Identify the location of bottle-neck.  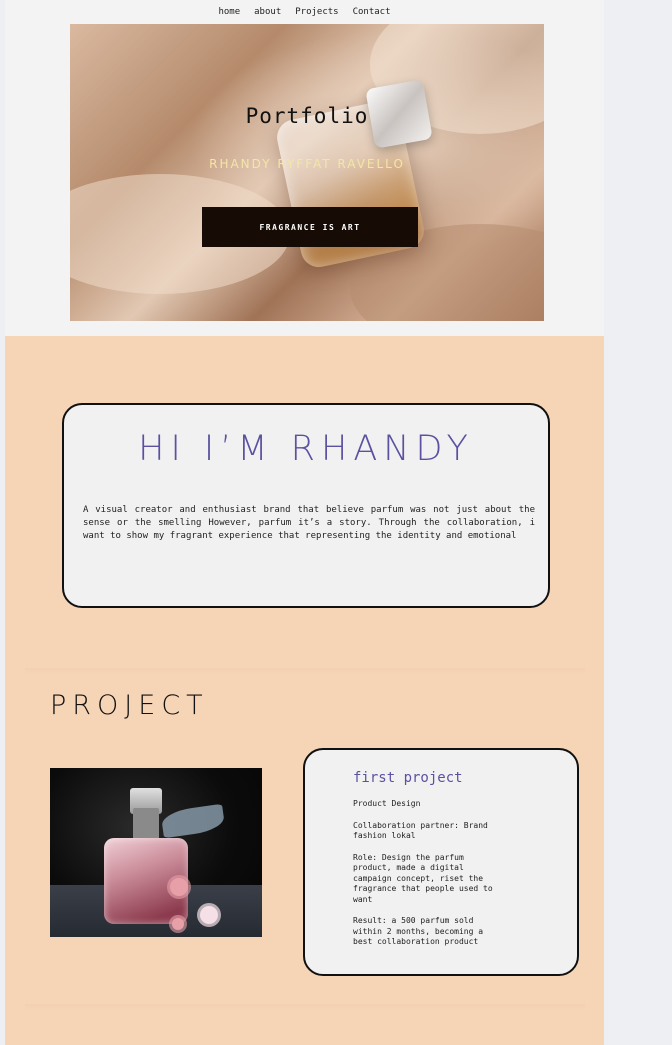
(146, 824).